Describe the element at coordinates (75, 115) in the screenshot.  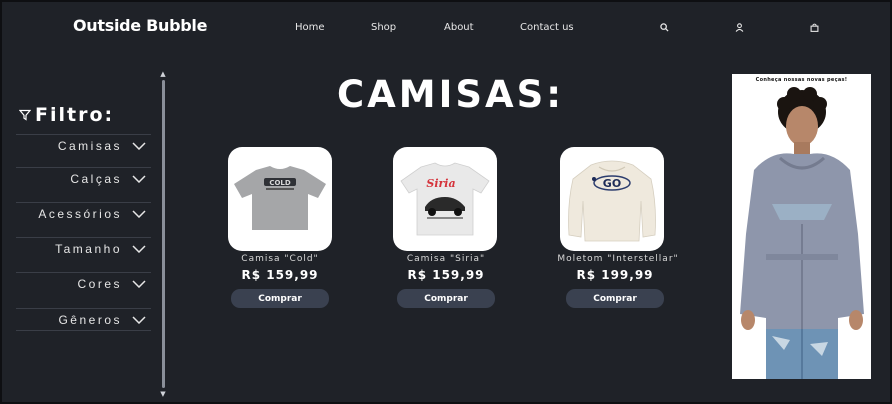
I see `filter-title-text: Filtro:` at that location.